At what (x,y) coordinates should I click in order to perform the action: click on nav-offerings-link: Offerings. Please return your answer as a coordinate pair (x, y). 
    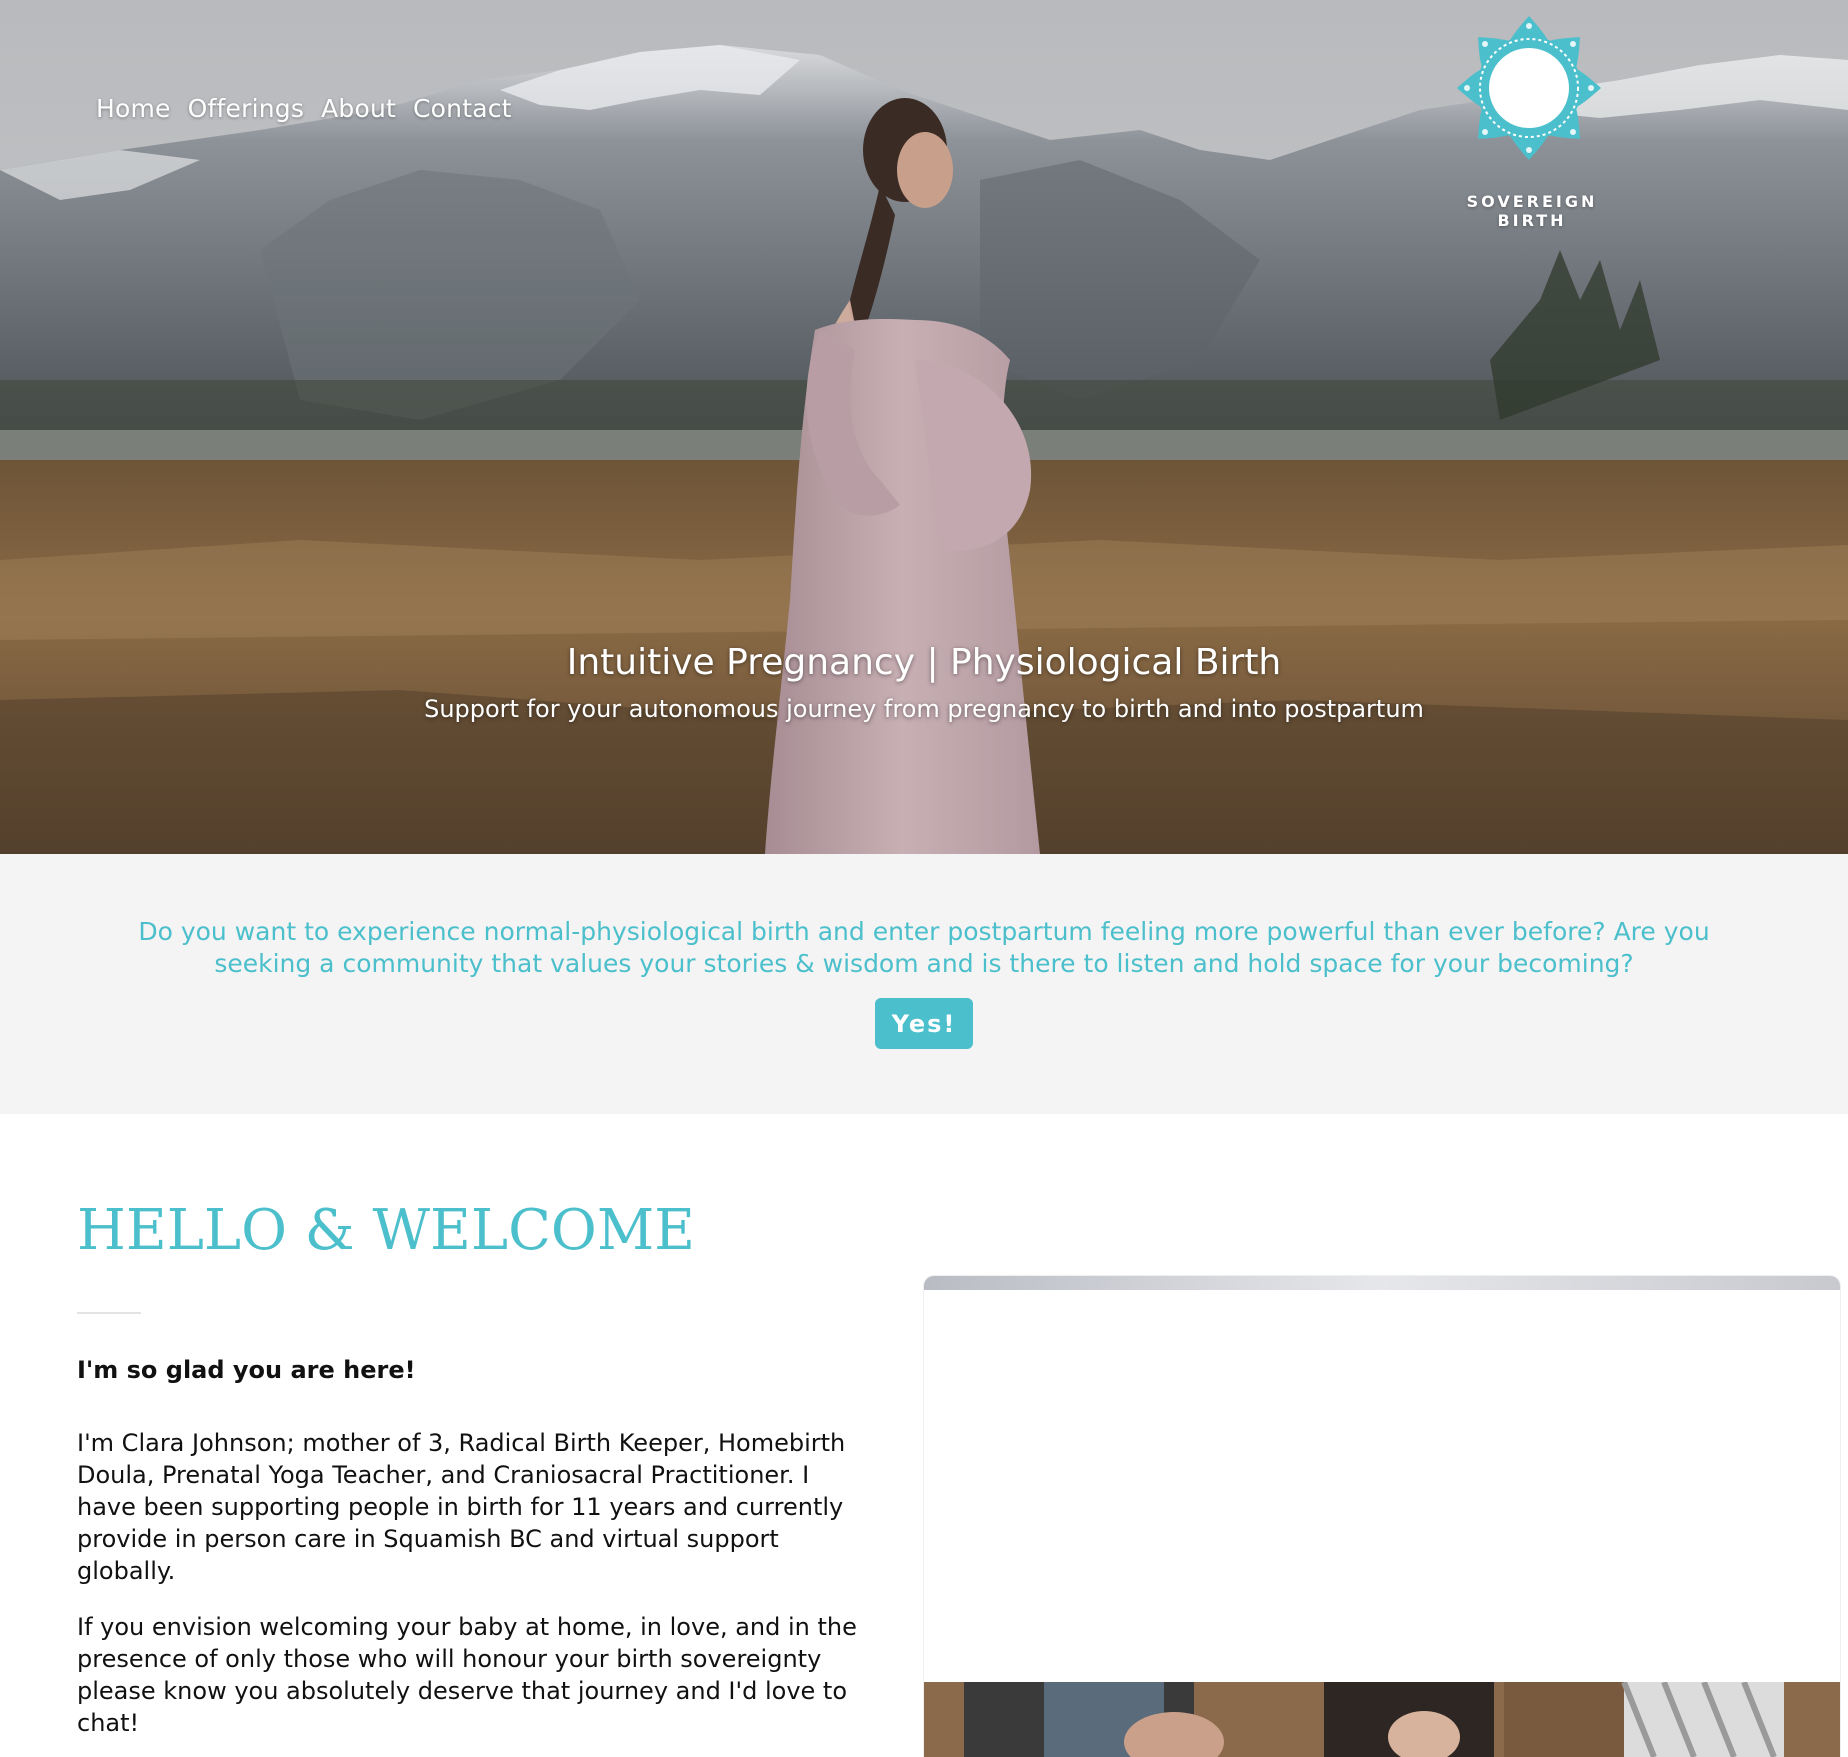
    Looking at the image, I should click on (246, 108).